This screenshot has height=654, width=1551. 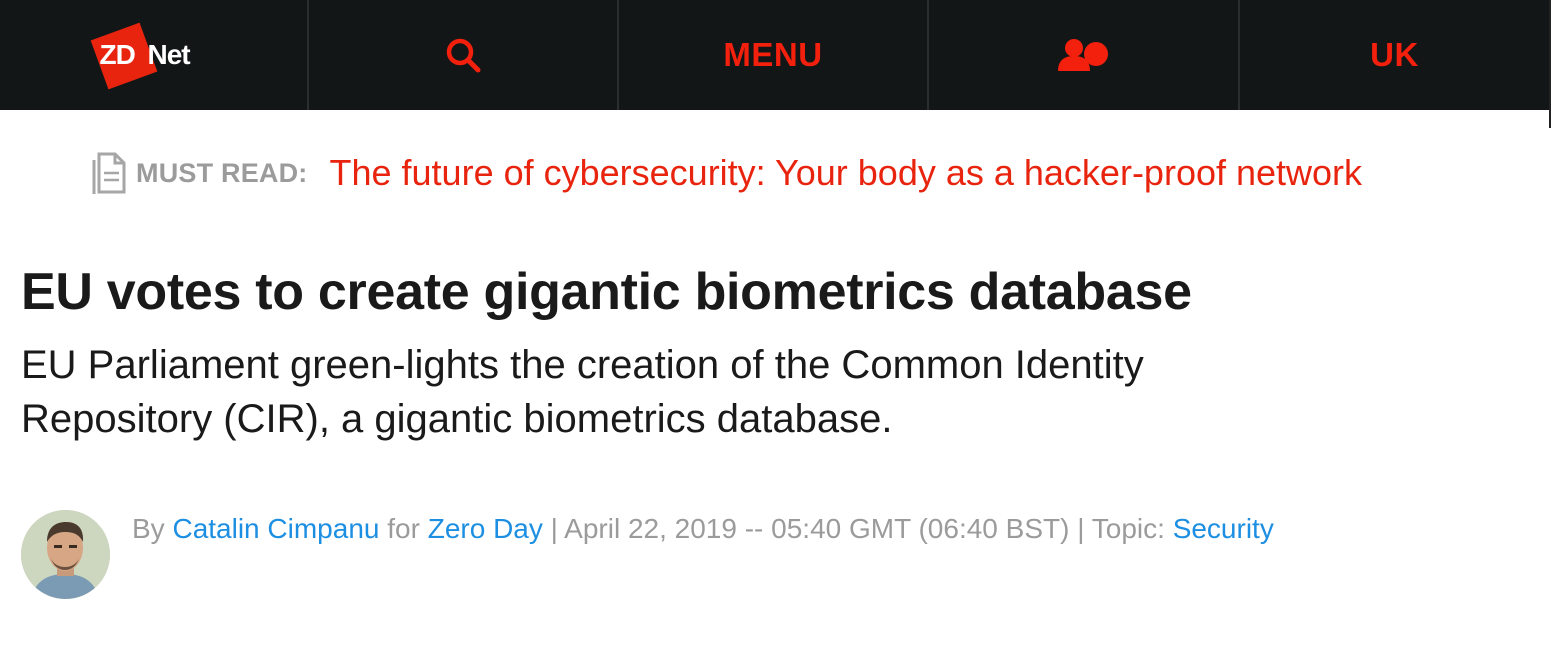 I want to click on document-icon, so click(x=109, y=173).